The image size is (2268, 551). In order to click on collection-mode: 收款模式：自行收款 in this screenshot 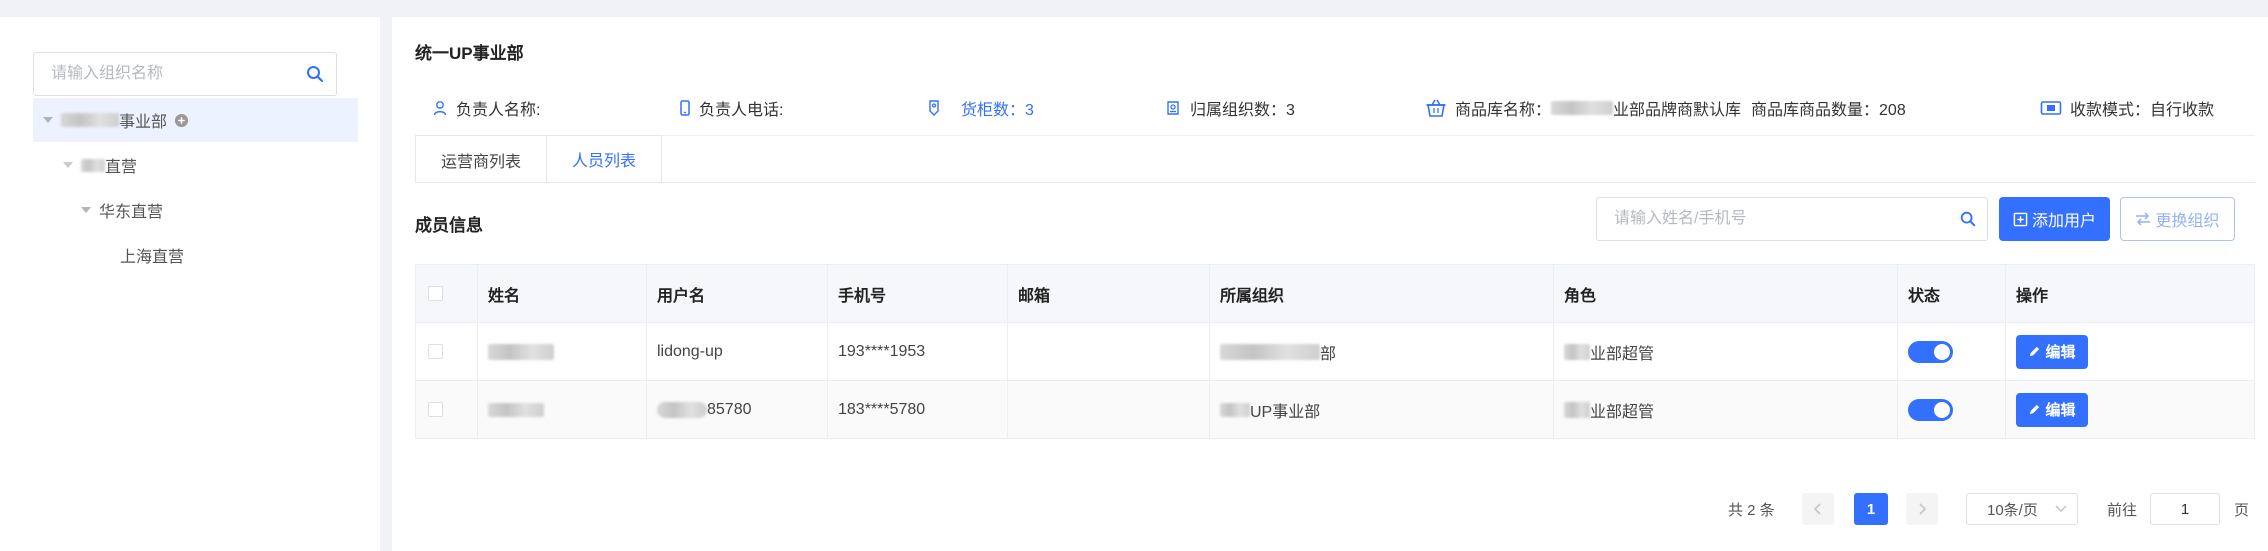, I will do `click(2127, 108)`.